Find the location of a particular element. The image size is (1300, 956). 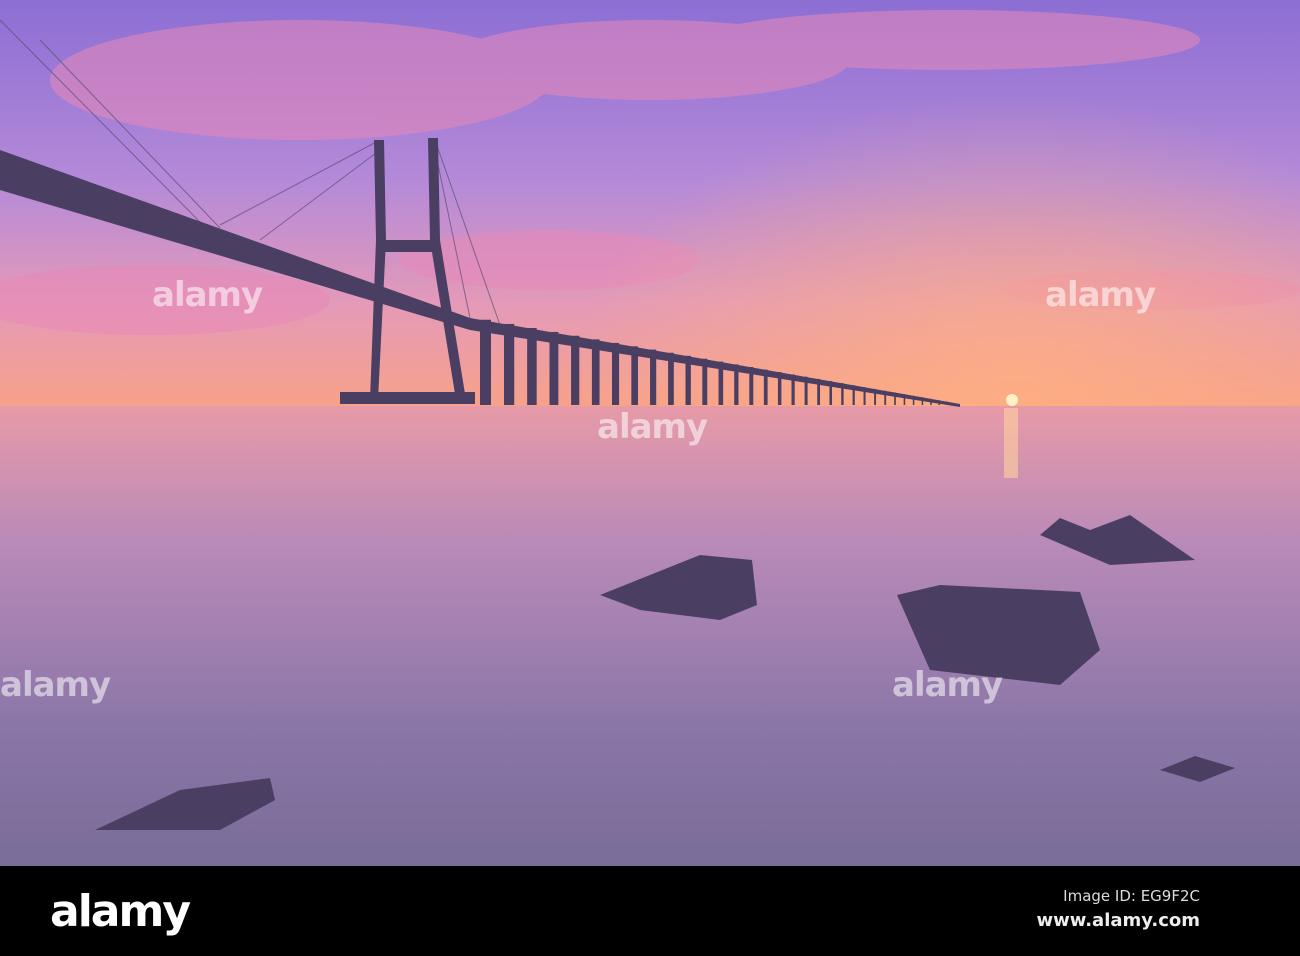

website-link: www.alamy.com is located at coordinates (1118, 920).